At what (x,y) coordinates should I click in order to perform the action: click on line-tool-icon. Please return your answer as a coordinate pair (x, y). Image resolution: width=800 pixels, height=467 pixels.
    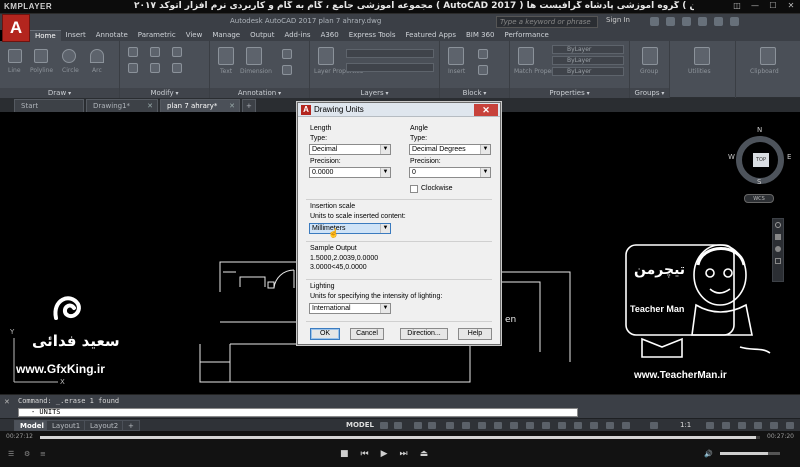
    Looking at the image, I should click on (15, 56).